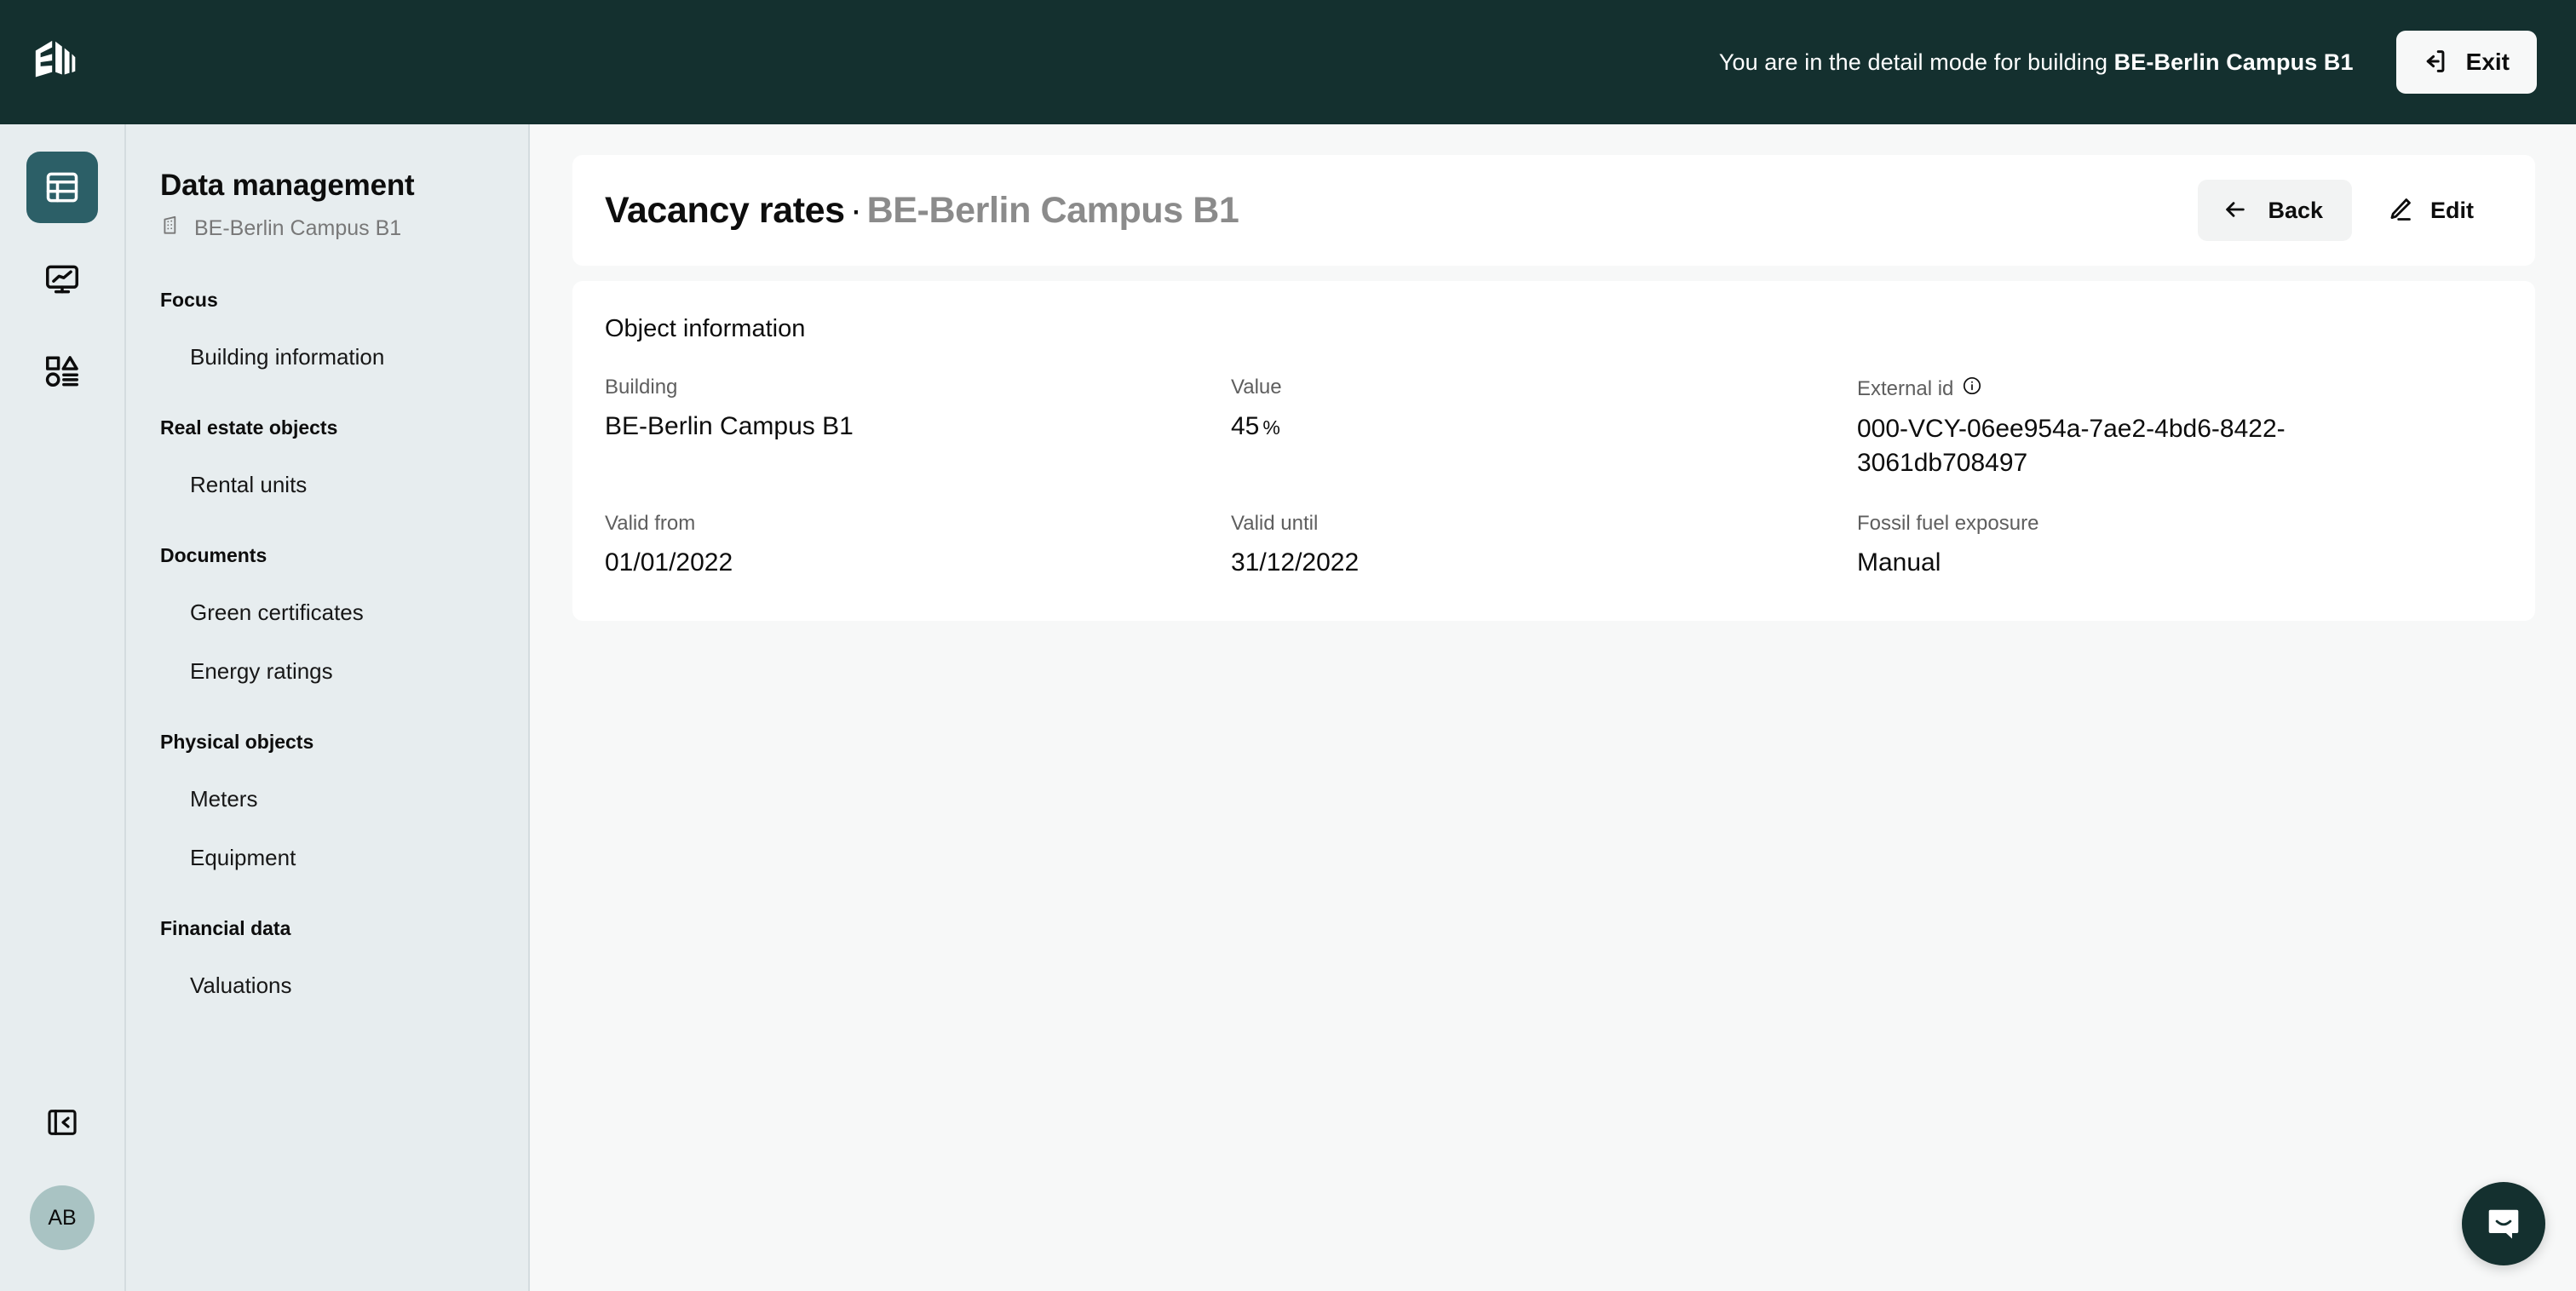 Image resolution: width=2576 pixels, height=1291 pixels. Describe the element at coordinates (226, 928) in the screenshot. I see `sidebar-group-label-financial-data: Financial data` at that location.